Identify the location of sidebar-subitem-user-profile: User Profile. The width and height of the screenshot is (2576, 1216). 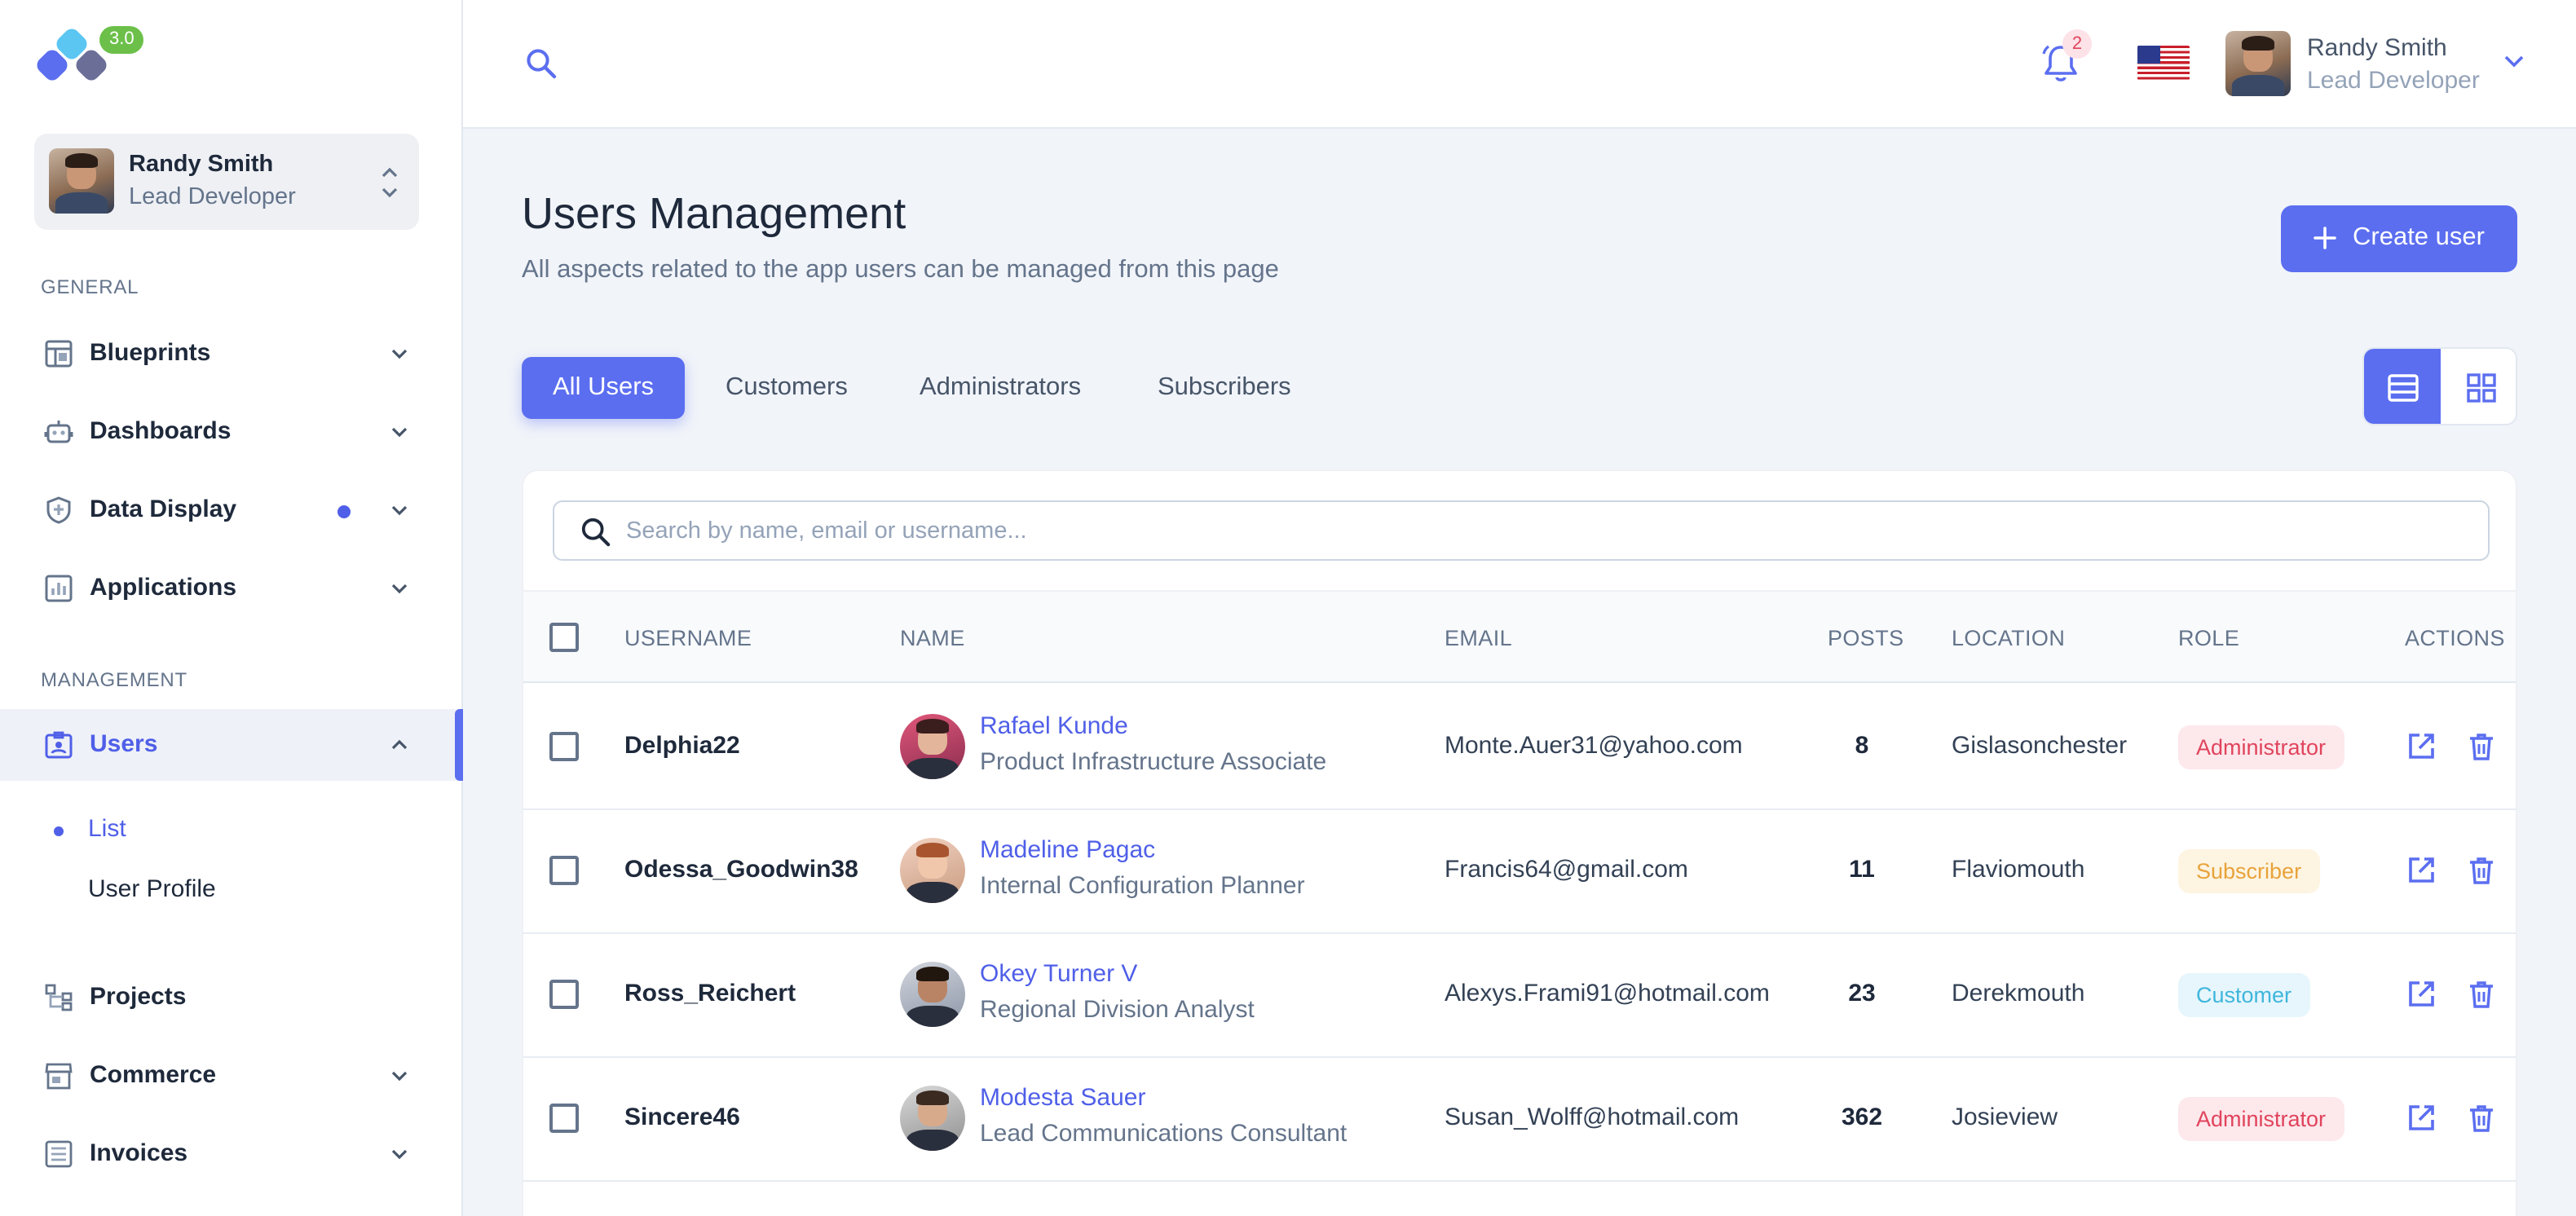
(152, 889).